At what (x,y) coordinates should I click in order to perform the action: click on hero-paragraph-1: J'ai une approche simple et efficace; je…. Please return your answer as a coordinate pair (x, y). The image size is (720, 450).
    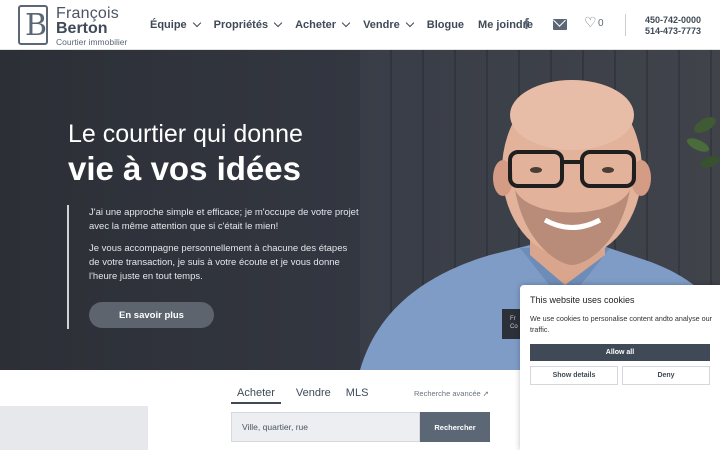
    Looking at the image, I should click on (224, 219).